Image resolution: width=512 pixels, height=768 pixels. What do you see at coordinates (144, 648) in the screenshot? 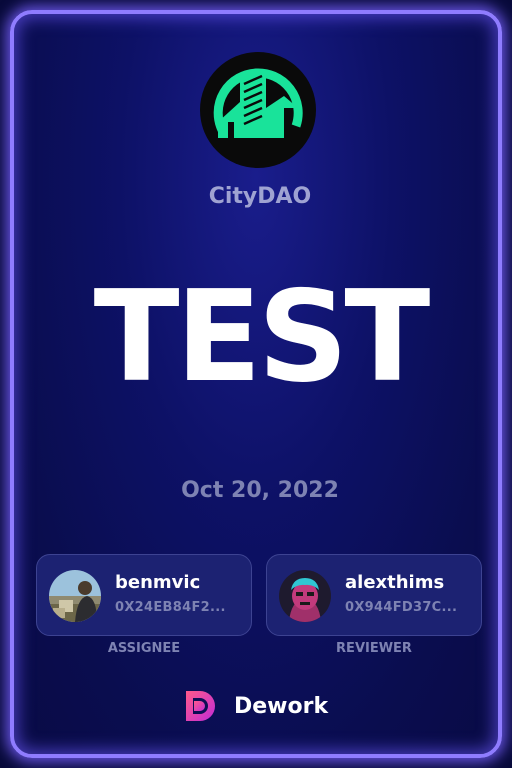
I see `assignee-label: ASSIGNEE` at bounding box center [144, 648].